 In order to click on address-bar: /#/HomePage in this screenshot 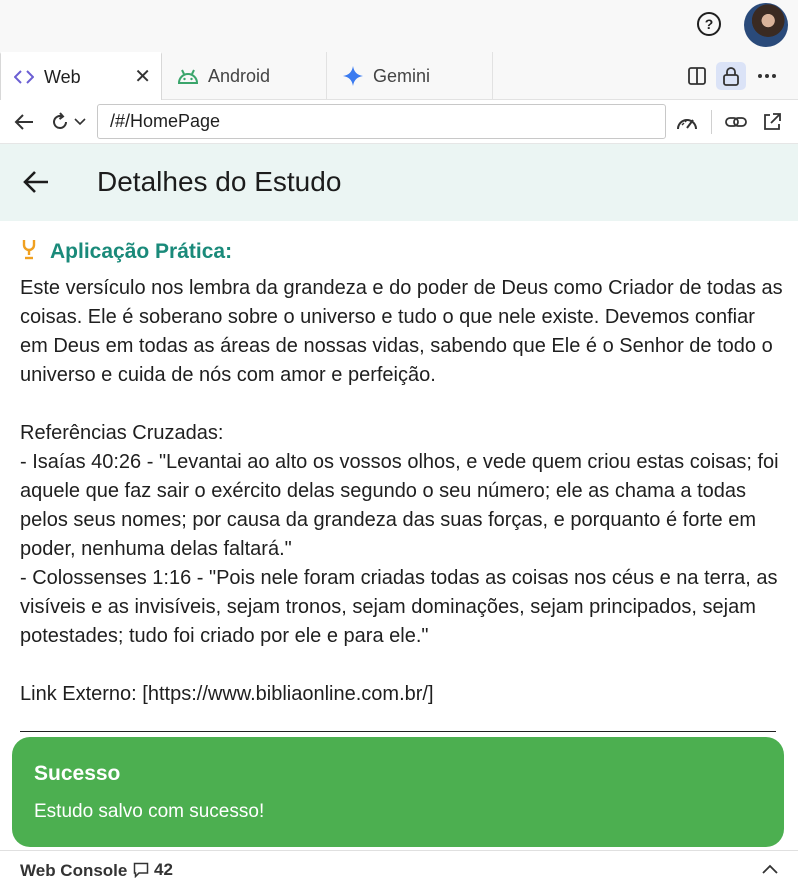, I will do `click(399, 122)`.